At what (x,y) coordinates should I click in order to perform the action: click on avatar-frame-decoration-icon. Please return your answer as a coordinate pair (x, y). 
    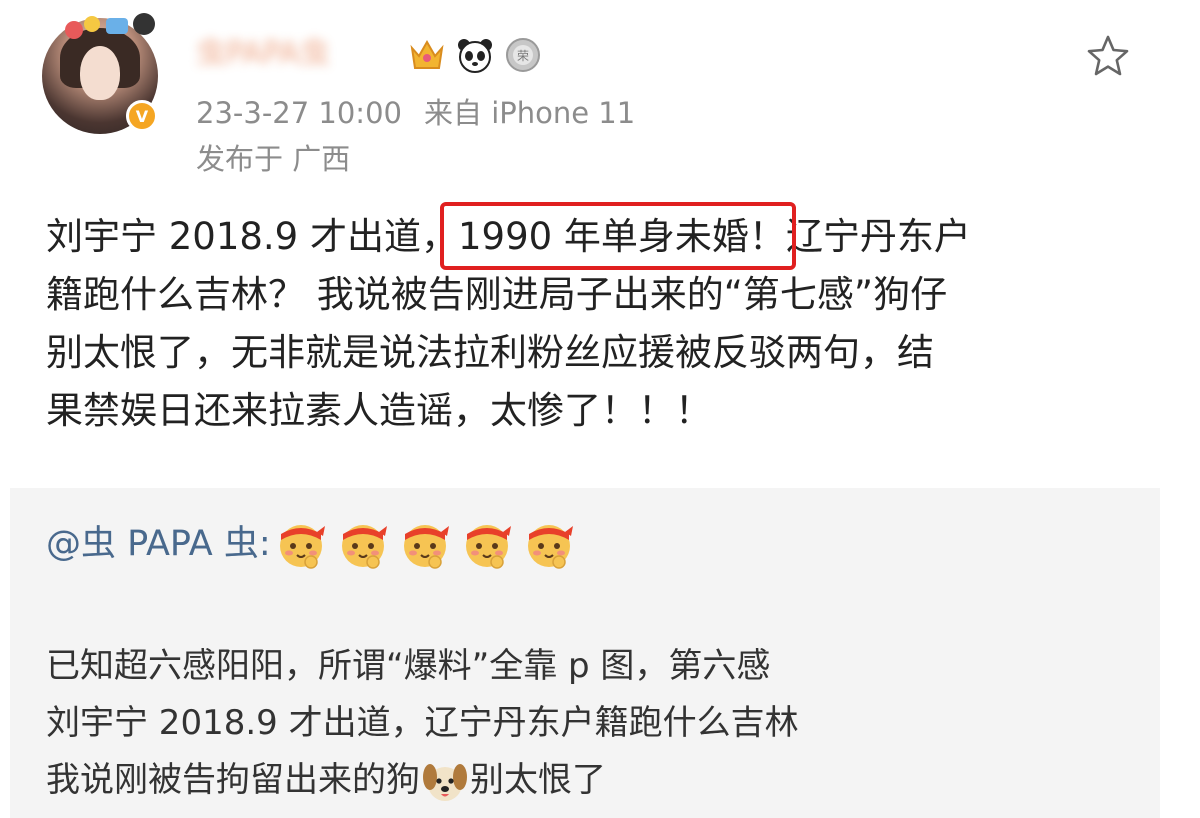
    Looking at the image, I should click on (110, 26).